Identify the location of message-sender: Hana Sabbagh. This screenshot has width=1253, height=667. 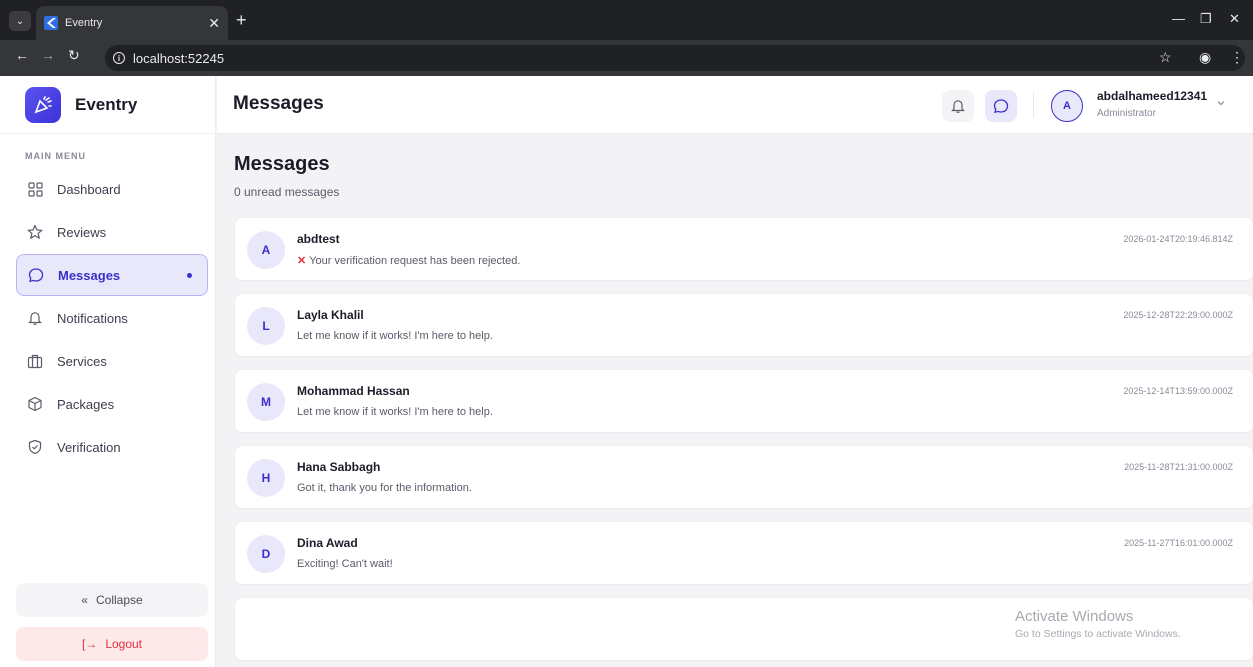
(339, 467).